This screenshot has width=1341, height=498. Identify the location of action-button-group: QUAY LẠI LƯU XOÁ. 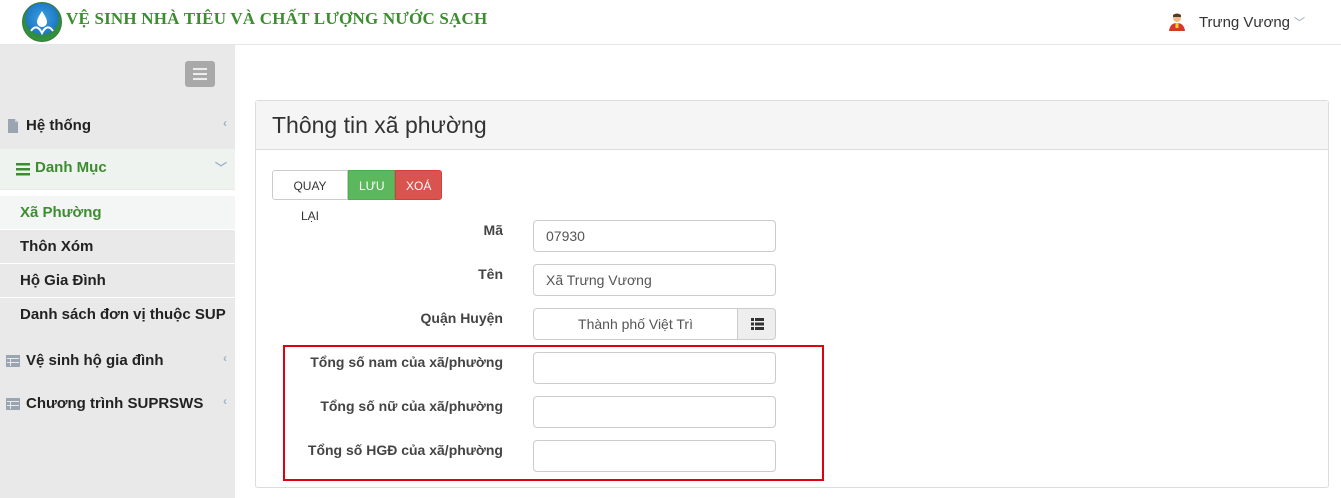
(357, 196).